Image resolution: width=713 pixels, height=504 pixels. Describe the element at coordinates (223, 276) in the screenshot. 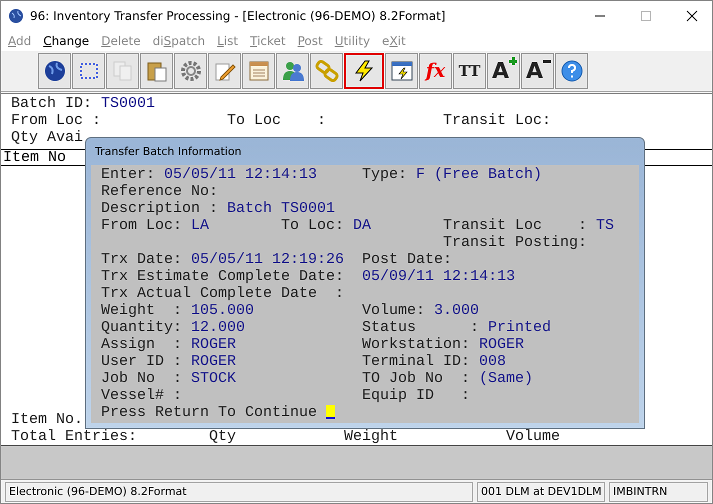

I see `field-label: Trx Estimate Complete Date:` at that location.